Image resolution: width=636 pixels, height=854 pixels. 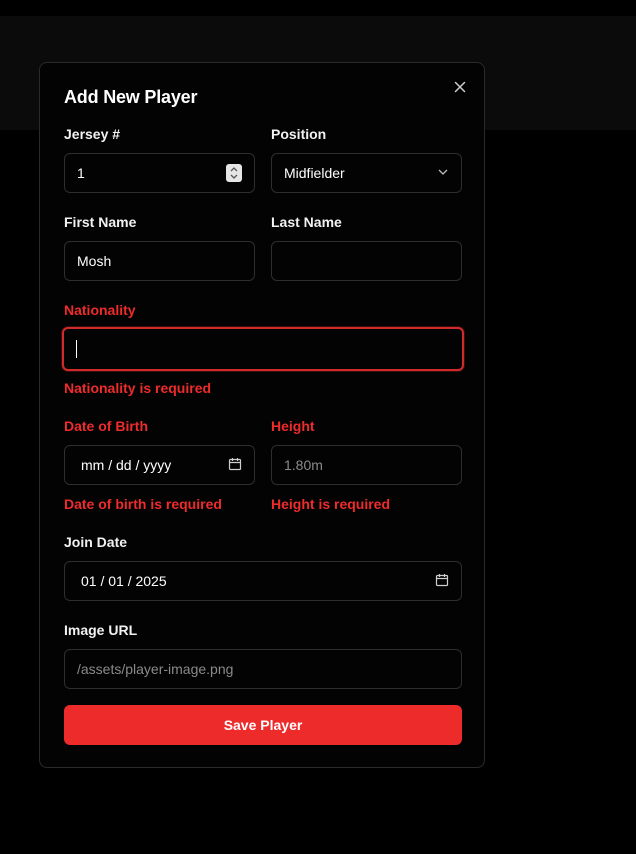 What do you see at coordinates (101, 630) in the screenshot?
I see `image-url-label: Image URL` at bounding box center [101, 630].